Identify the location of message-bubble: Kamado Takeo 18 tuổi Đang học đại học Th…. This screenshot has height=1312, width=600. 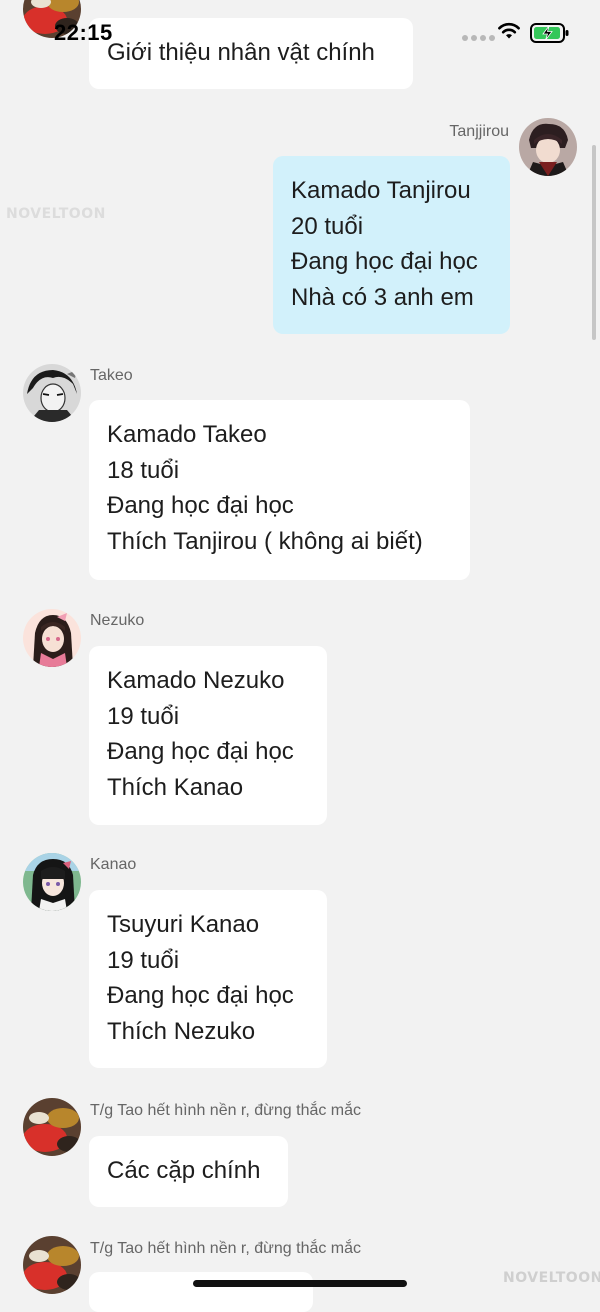
(279, 490).